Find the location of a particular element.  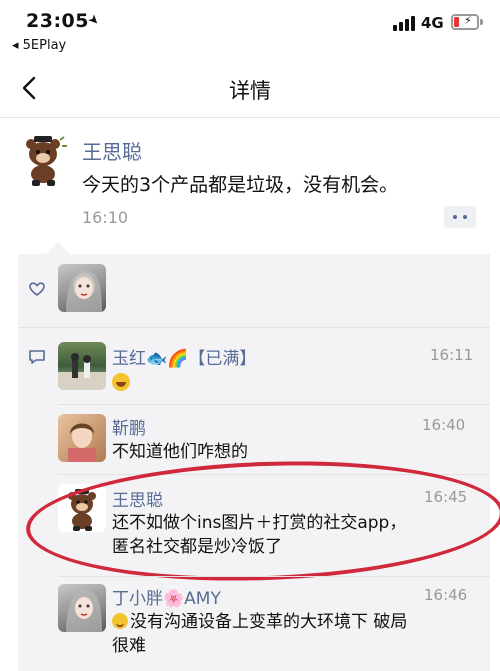

heart-icon is located at coordinates (37, 289).